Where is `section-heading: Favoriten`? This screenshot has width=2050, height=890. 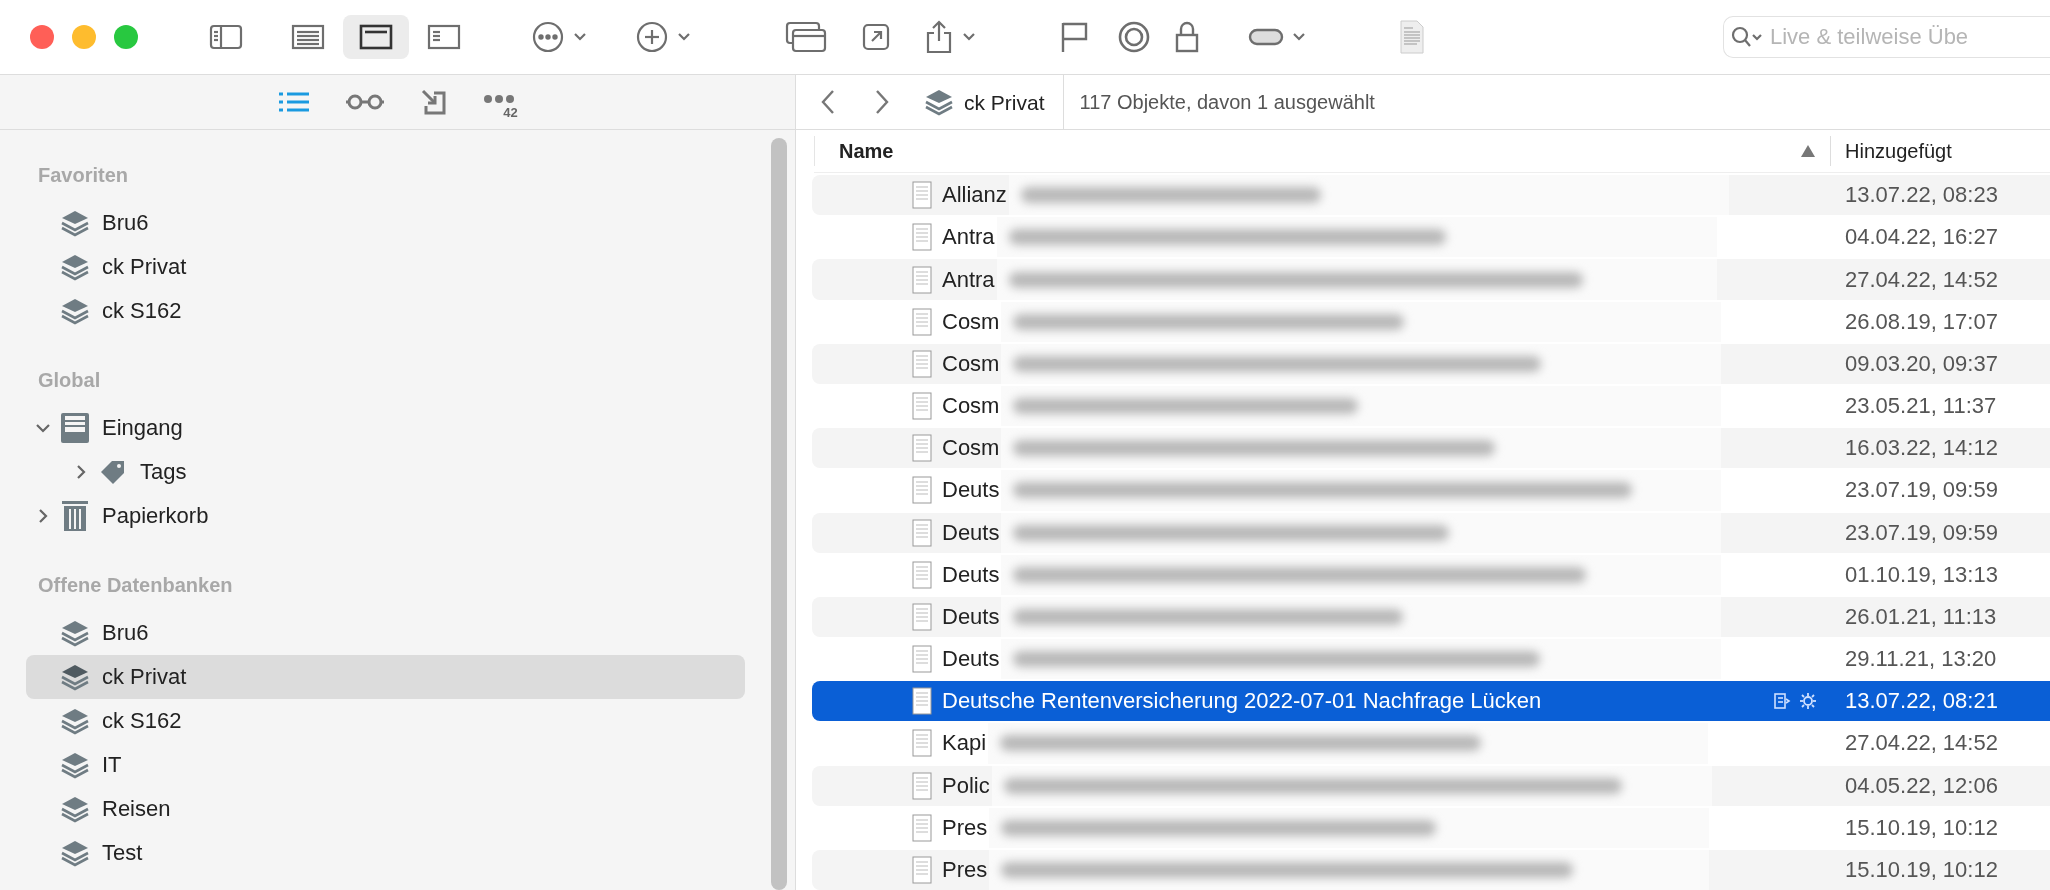
section-heading: Favoriten is located at coordinates (83, 175).